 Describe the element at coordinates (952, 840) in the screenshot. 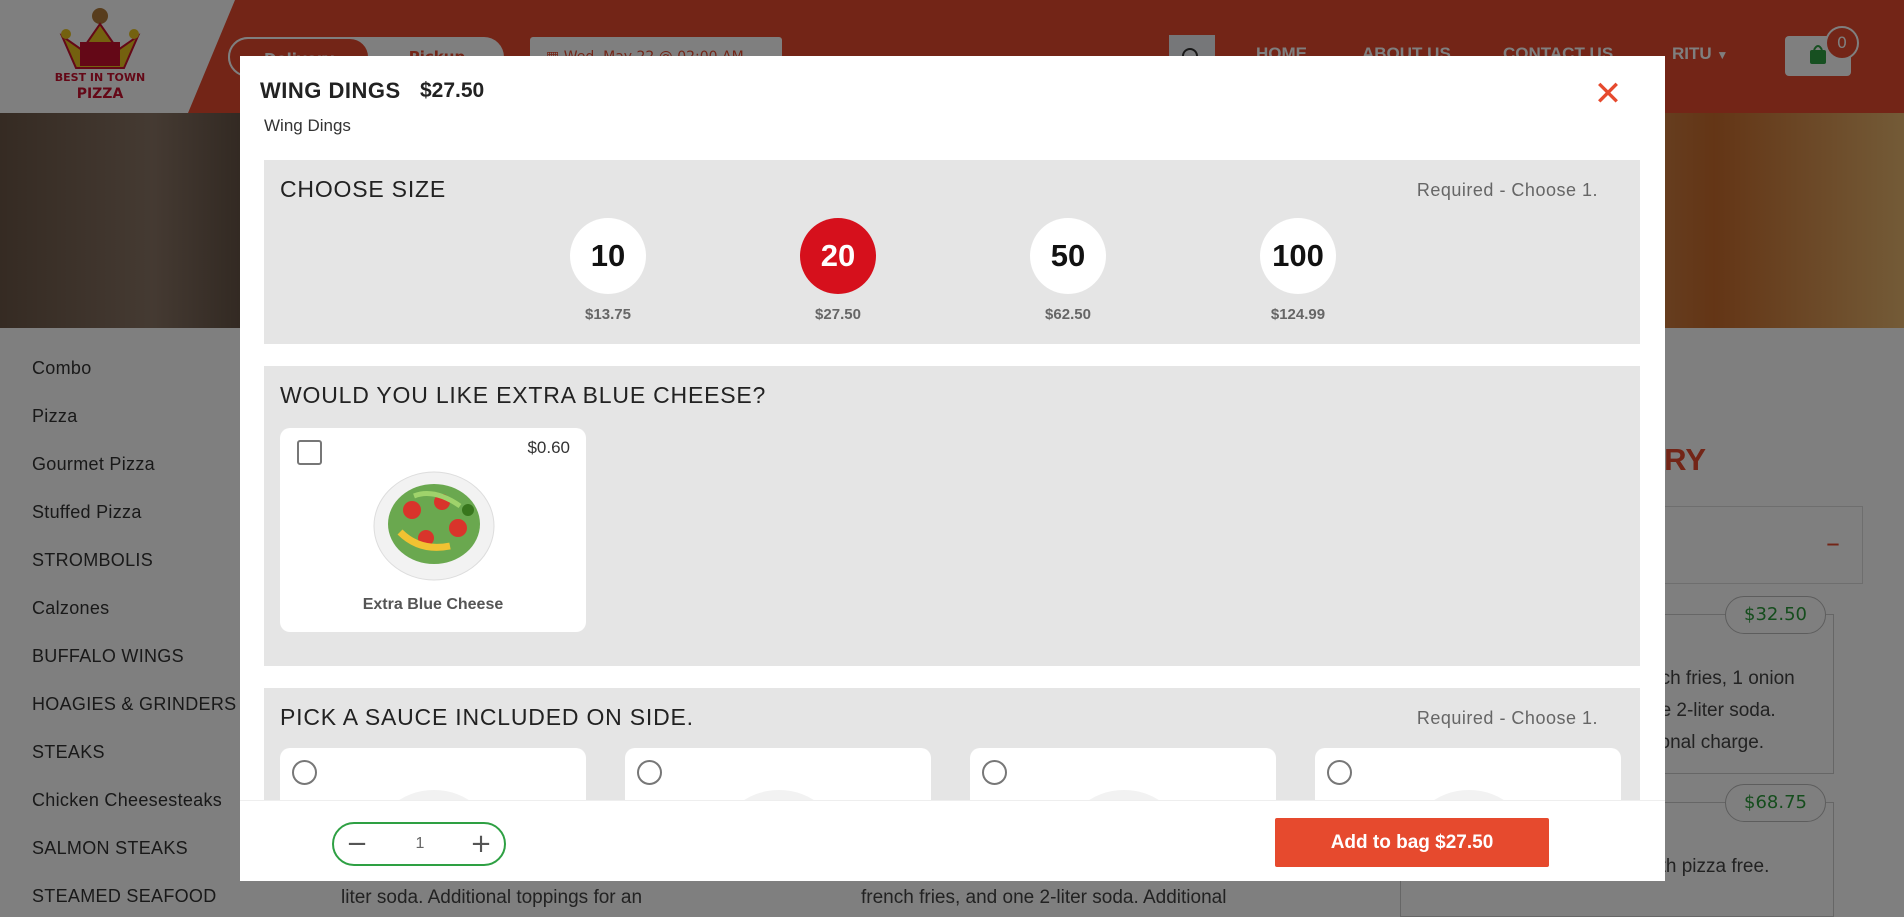

I see `modal-footer: − + Add to bag $27.50` at that location.